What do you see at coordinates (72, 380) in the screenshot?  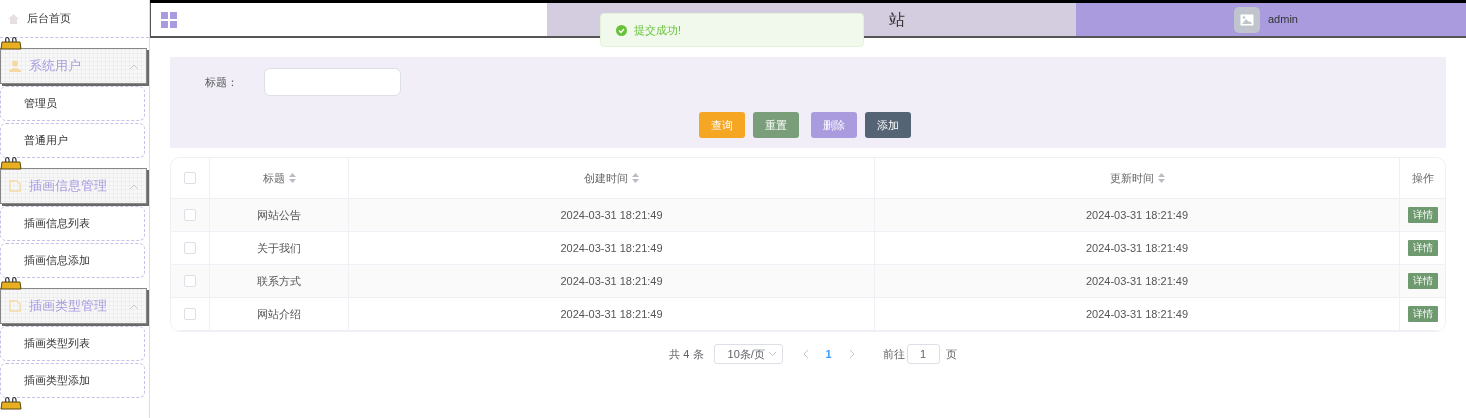 I see `submenu-item: 插画类型添加` at bounding box center [72, 380].